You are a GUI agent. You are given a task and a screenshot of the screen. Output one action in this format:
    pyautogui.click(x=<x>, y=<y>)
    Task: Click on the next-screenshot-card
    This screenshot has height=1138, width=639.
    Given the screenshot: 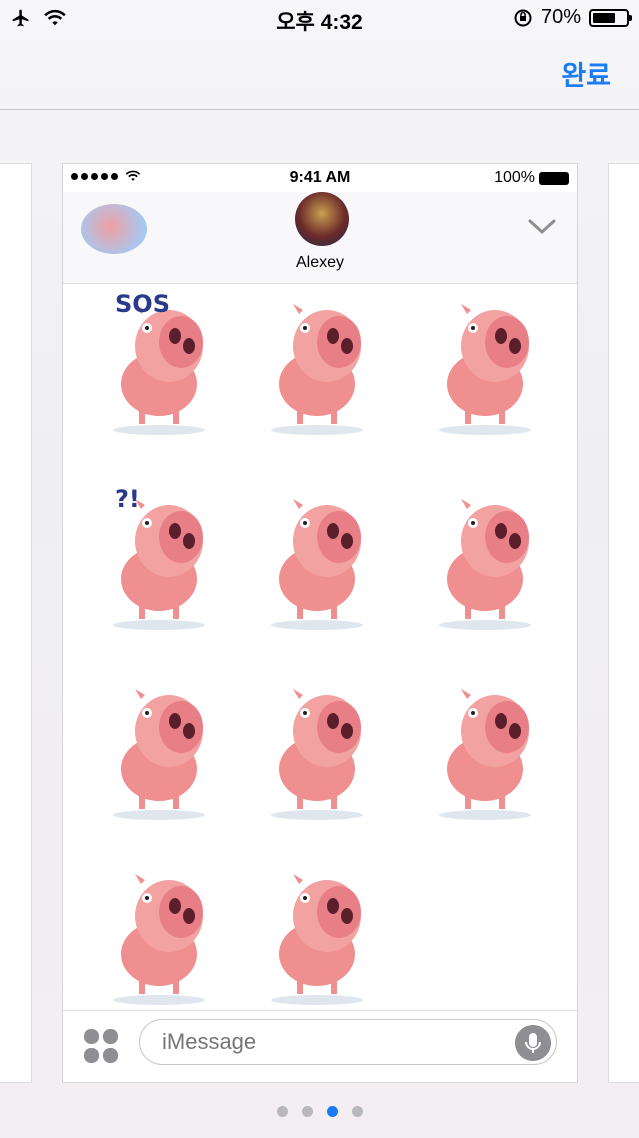 What is the action you would take?
    pyautogui.click(x=623, y=623)
    